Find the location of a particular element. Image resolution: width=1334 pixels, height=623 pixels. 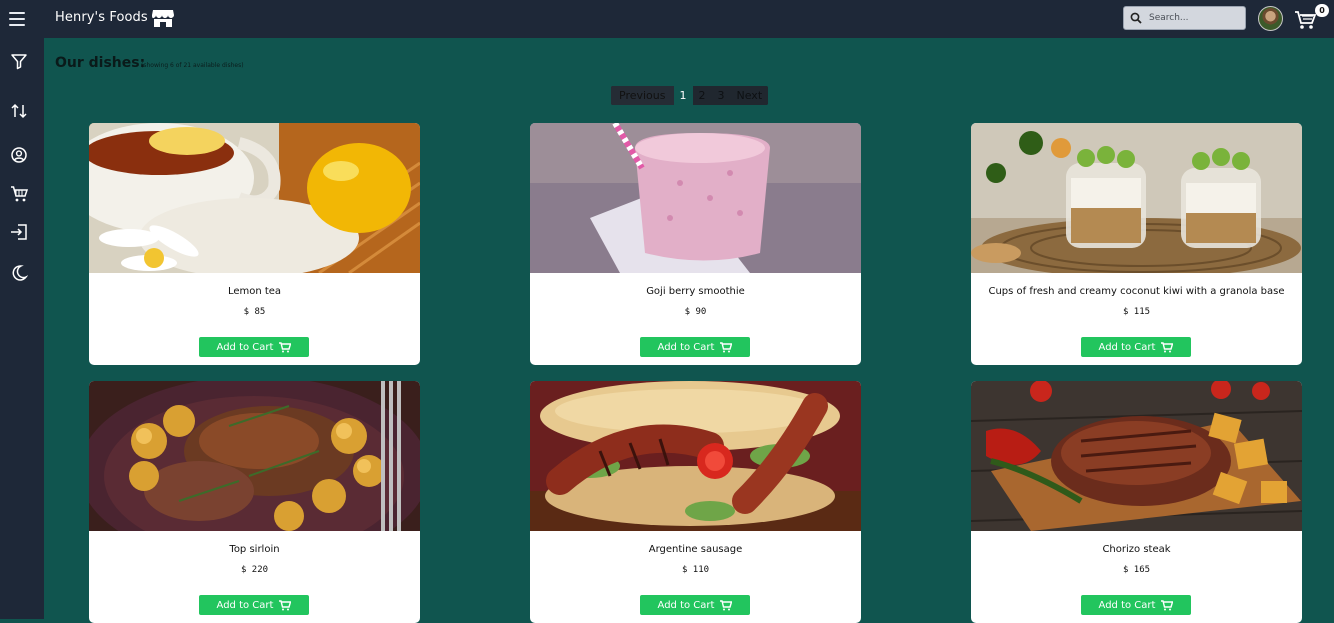

steak-photo is located at coordinates (1136, 456).